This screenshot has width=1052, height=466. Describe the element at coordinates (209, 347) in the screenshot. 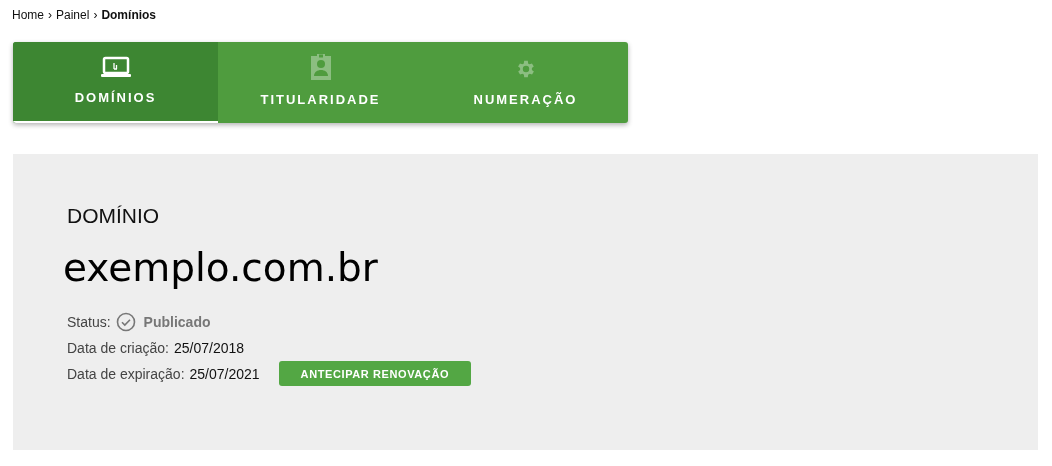

I see `detail-value: 25/07/2018` at that location.